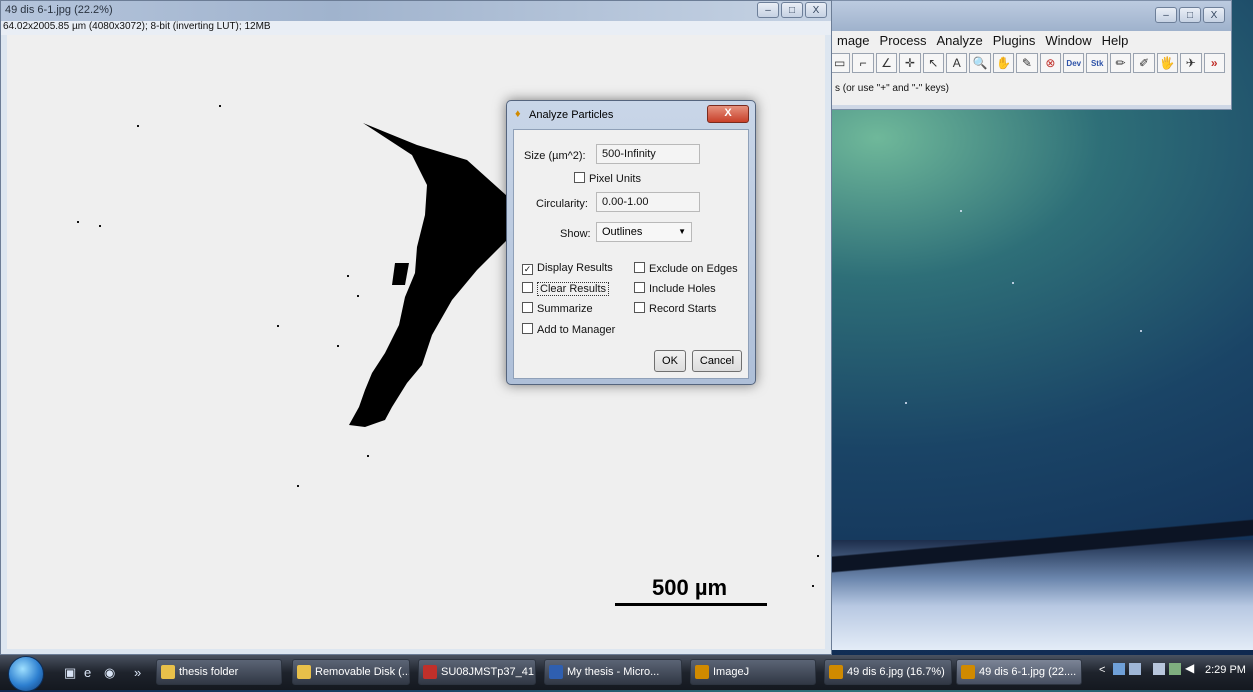 This screenshot has height=692, width=1253. What do you see at coordinates (1102, 670) in the screenshot?
I see `tray-expand-arrow: <` at bounding box center [1102, 670].